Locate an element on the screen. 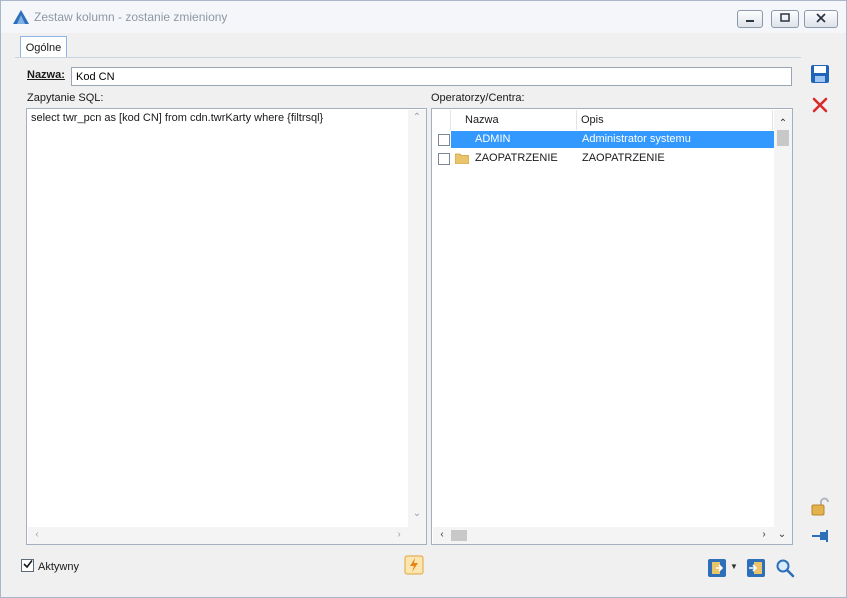 The width and height of the screenshot is (847, 598). row-description: ZAOPATRZENIE is located at coordinates (623, 158).